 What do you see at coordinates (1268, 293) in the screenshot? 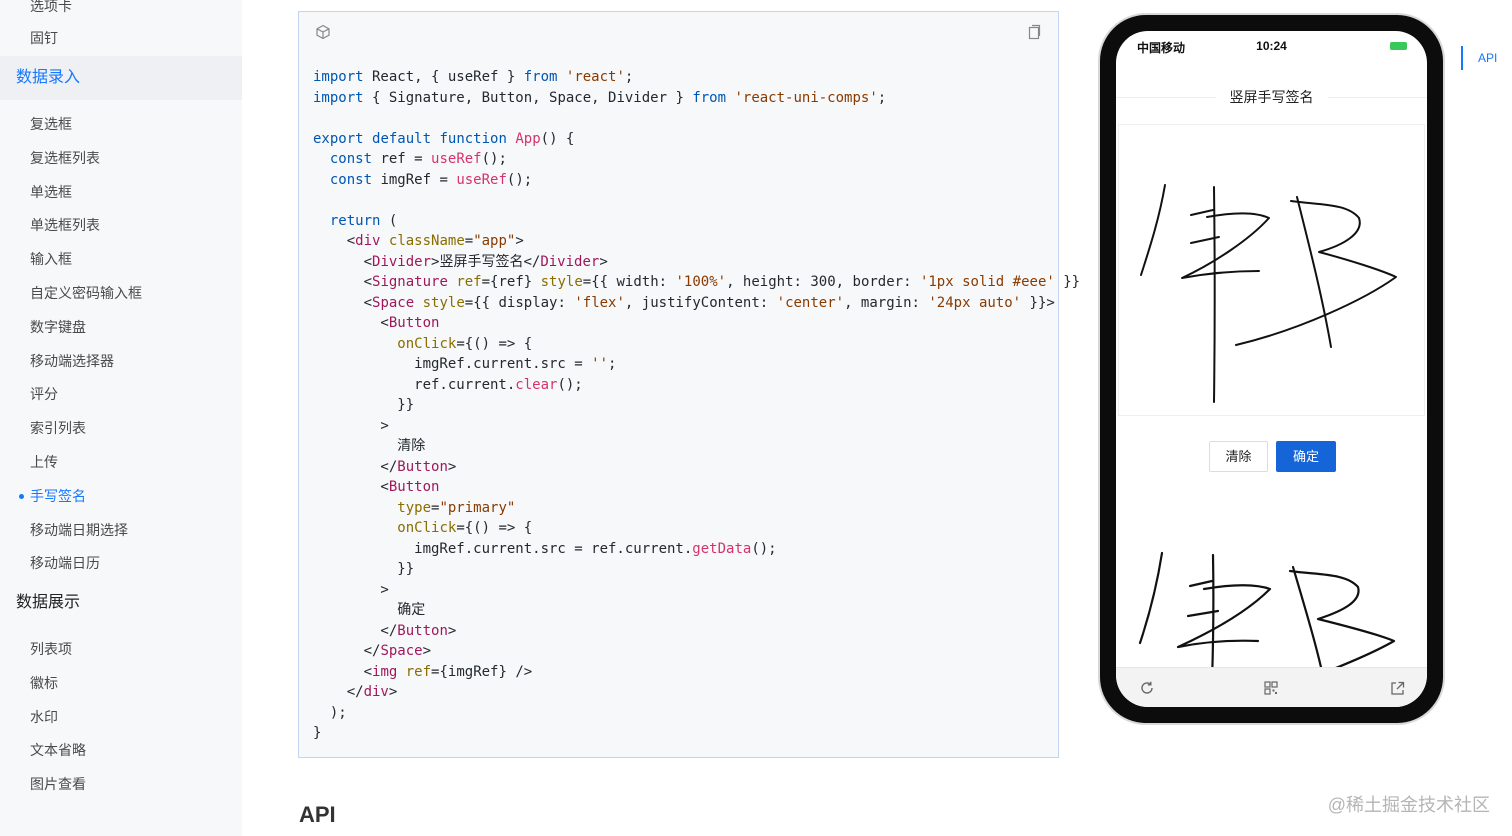
I see `signature-strokes` at bounding box center [1268, 293].